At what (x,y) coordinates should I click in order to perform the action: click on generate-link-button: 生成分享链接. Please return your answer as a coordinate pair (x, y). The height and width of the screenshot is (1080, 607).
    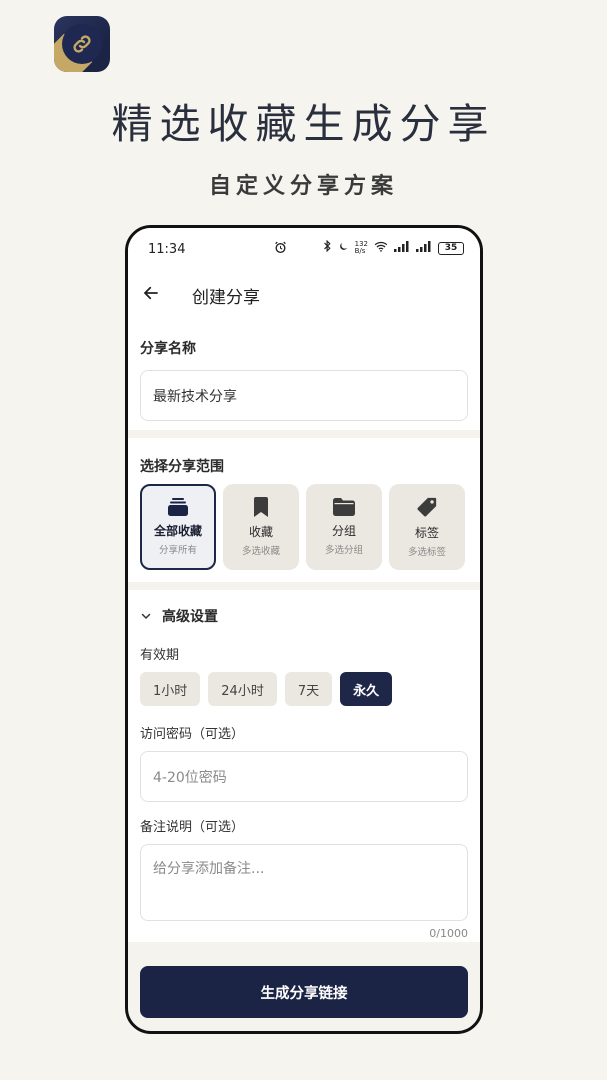
    Looking at the image, I should click on (304, 992).